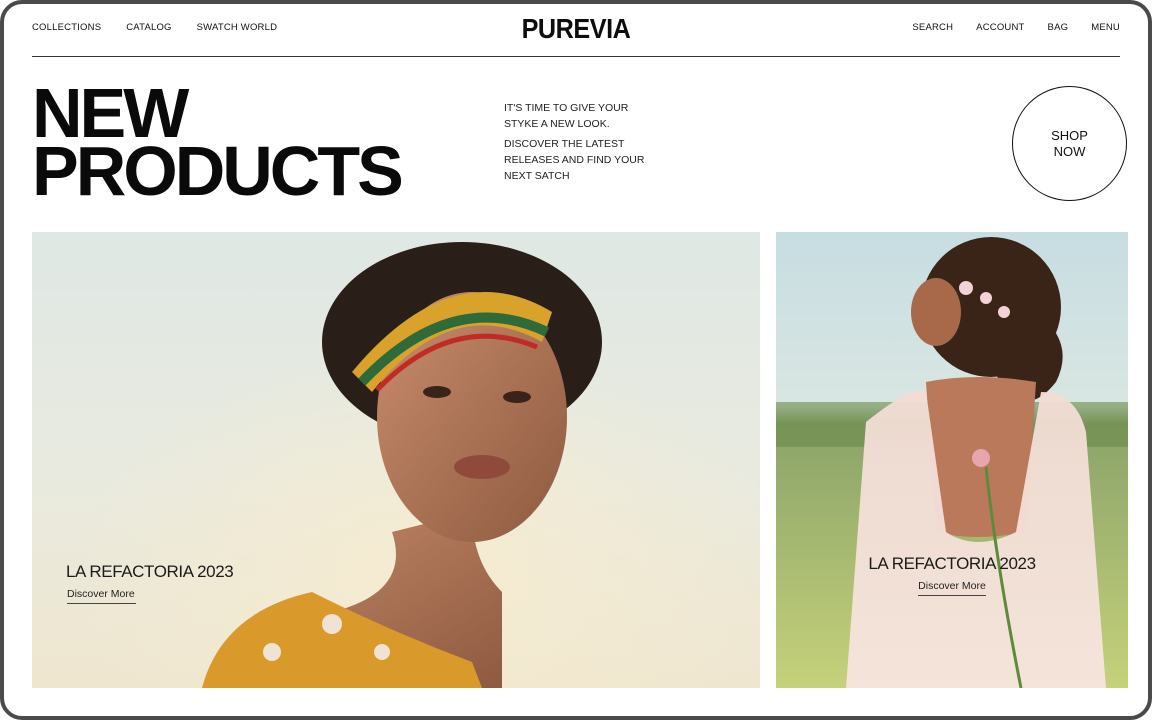  Describe the element at coordinates (932, 27) in the screenshot. I see `nav-link-search: SEARCH` at that location.